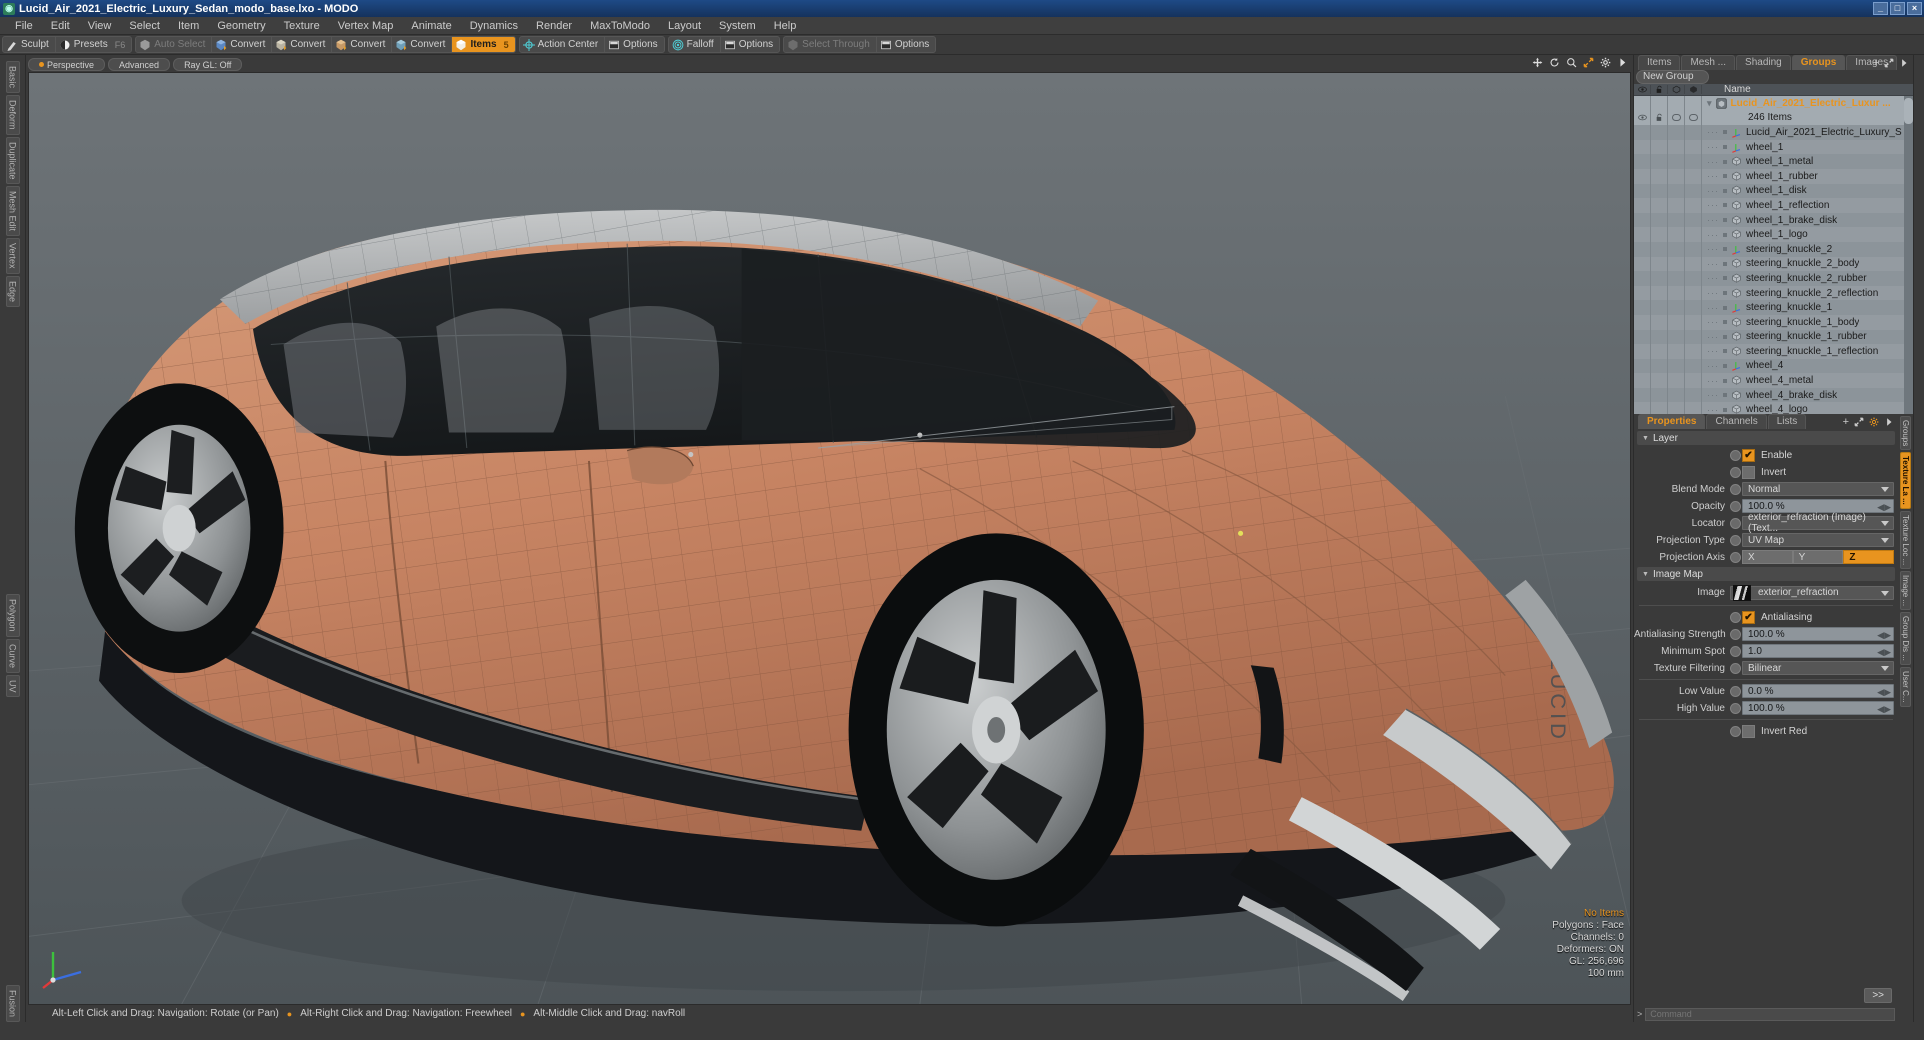 The image size is (1924, 1040). Describe the element at coordinates (1818, 668) in the screenshot. I see `dropdown-texture-filtering: Bilinear` at that location.